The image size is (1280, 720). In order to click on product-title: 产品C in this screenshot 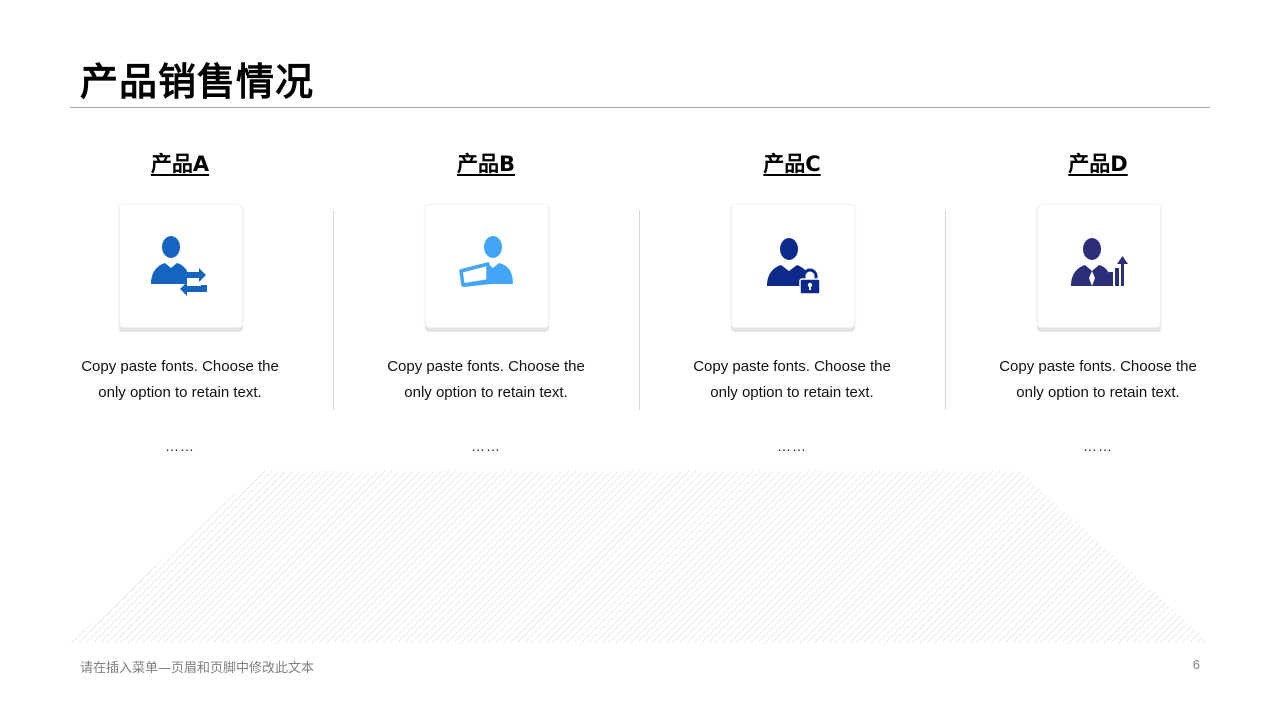, I will do `click(792, 164)`.